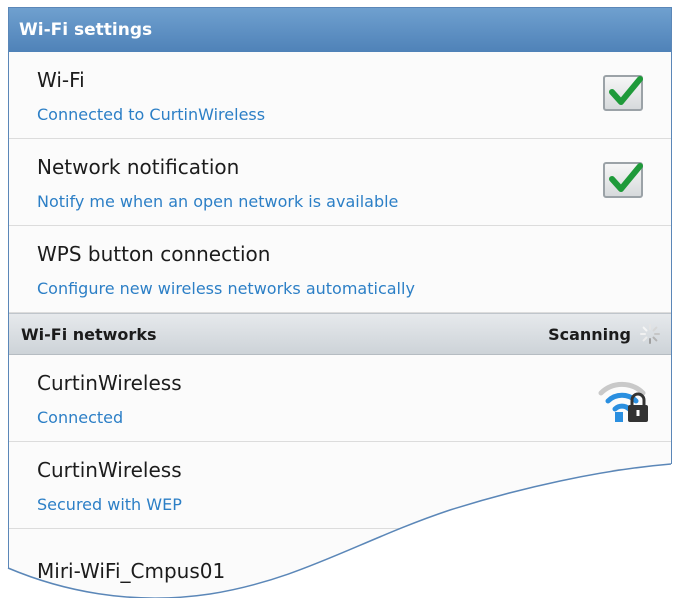 The height and width of the screenshot is (598, 679). I want to click on network-name: Miri-WiFi_Cmpus01, so click(131, 571).